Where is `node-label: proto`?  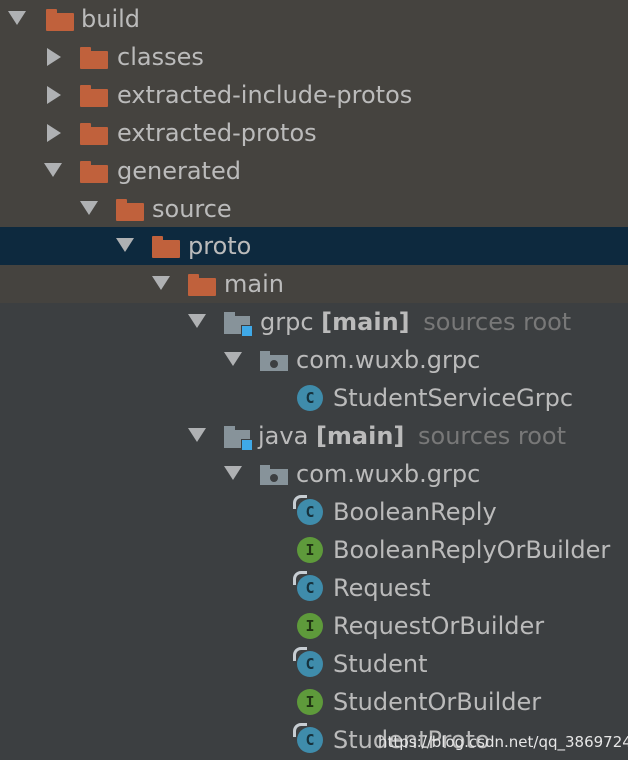
node-label: proto is located at coordinates (220, 246).